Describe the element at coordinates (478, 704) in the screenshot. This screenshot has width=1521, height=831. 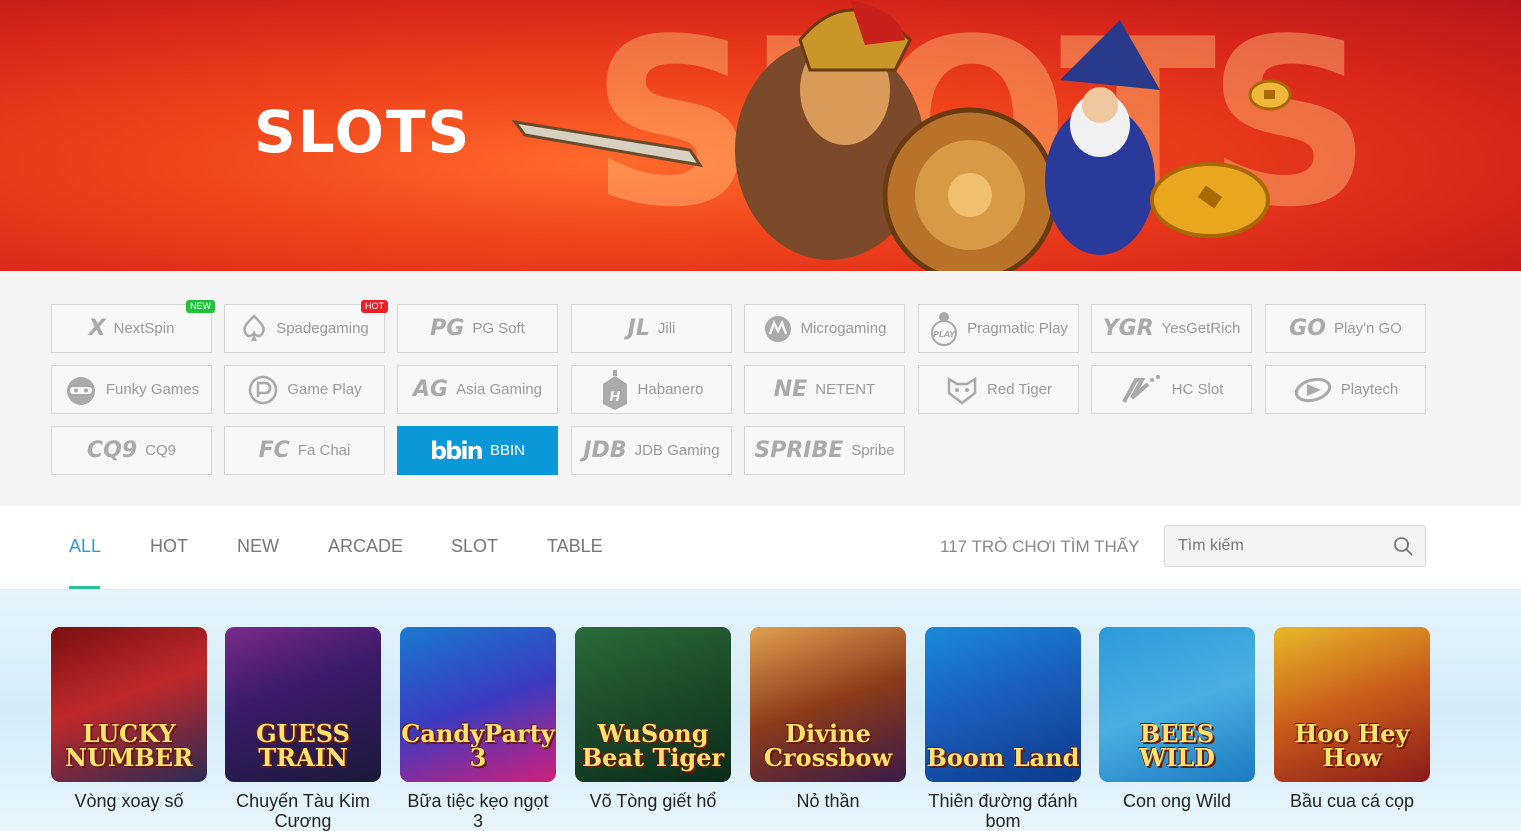
I see `game-thumbnail: CandyParty 3` at that location.